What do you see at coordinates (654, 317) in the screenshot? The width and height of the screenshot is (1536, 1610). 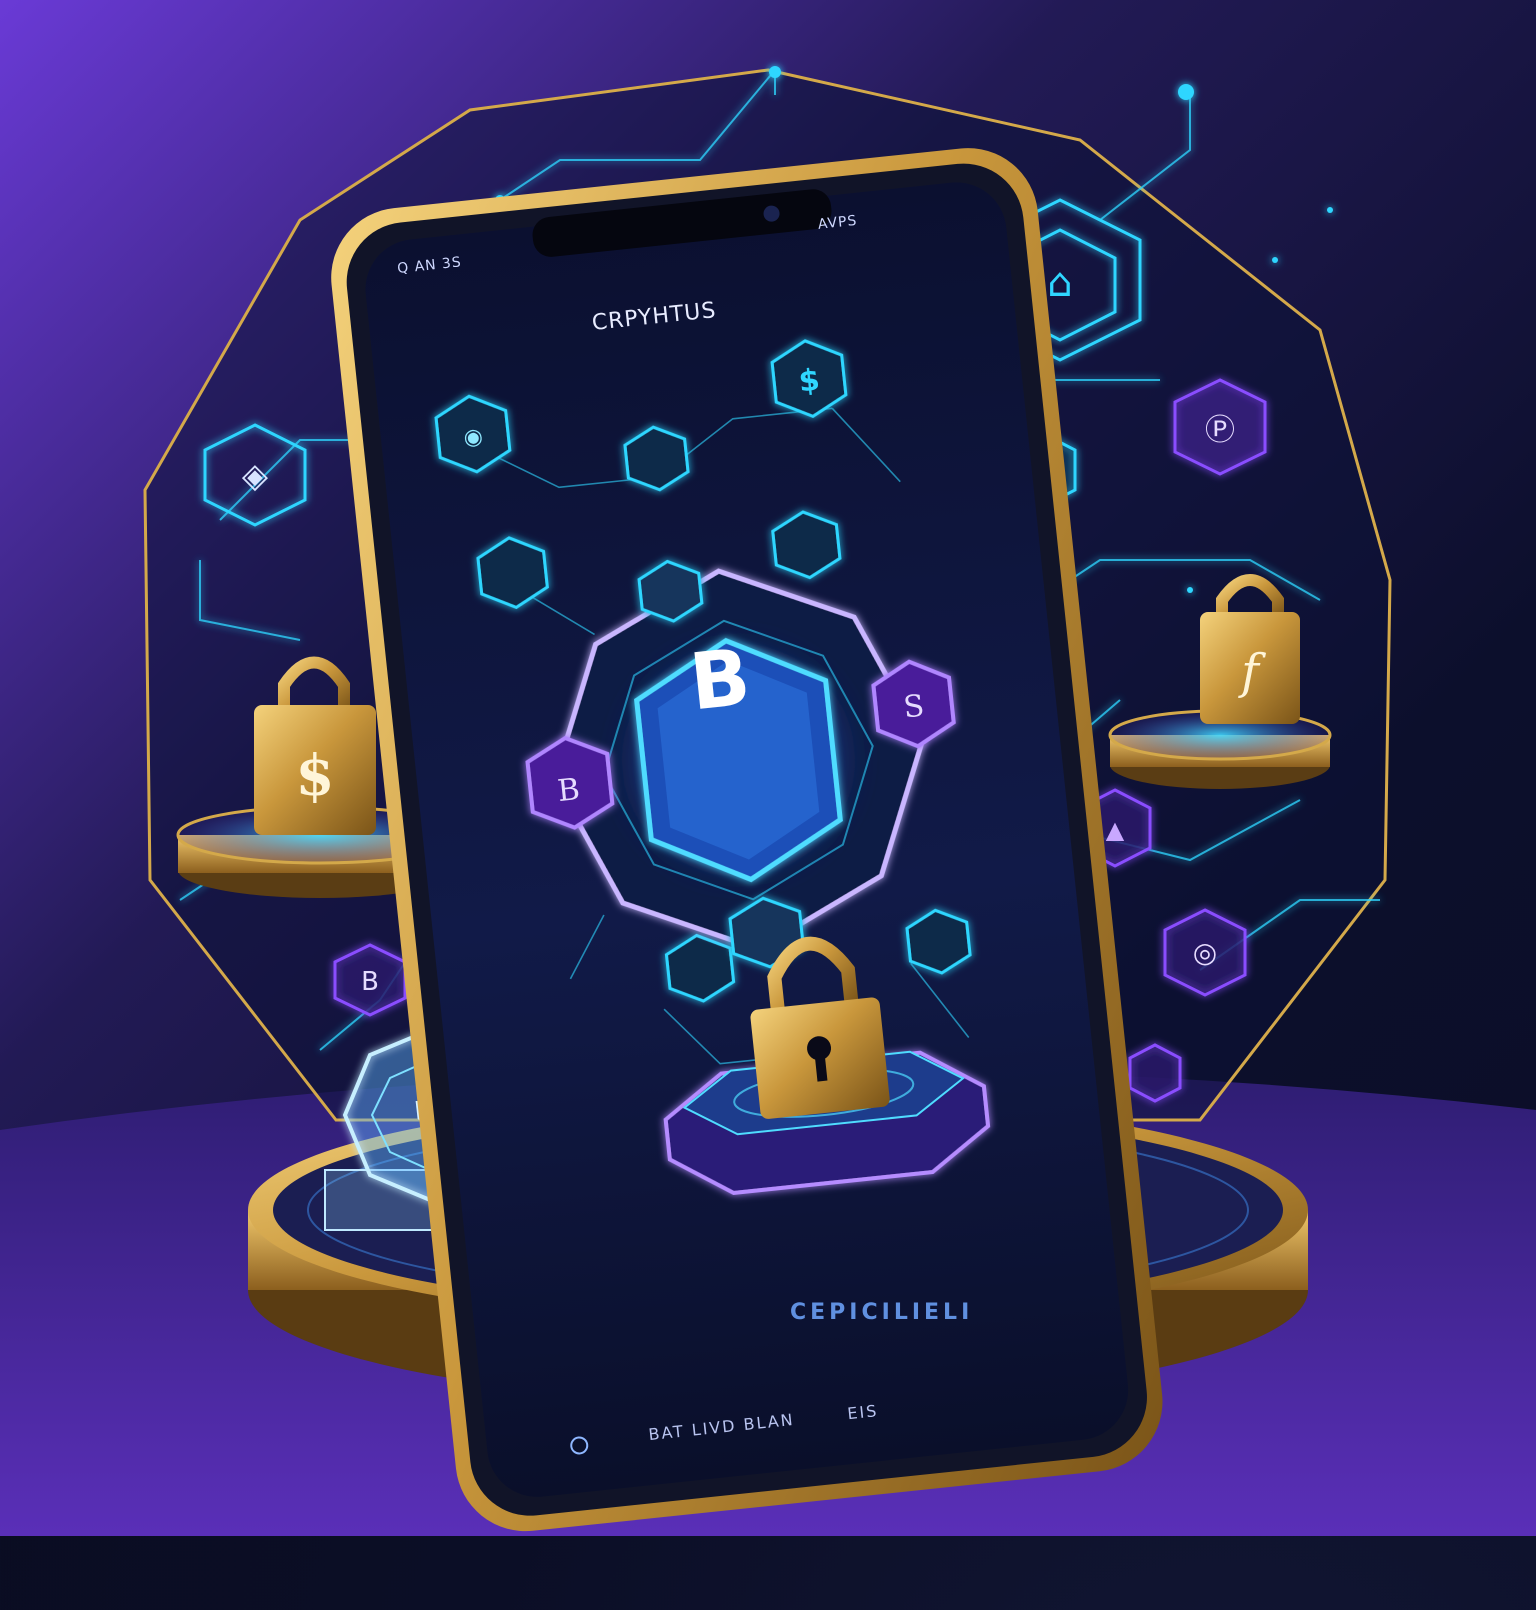 I see `app-title: CRPYHTUS` at bounding box center [654, 317].